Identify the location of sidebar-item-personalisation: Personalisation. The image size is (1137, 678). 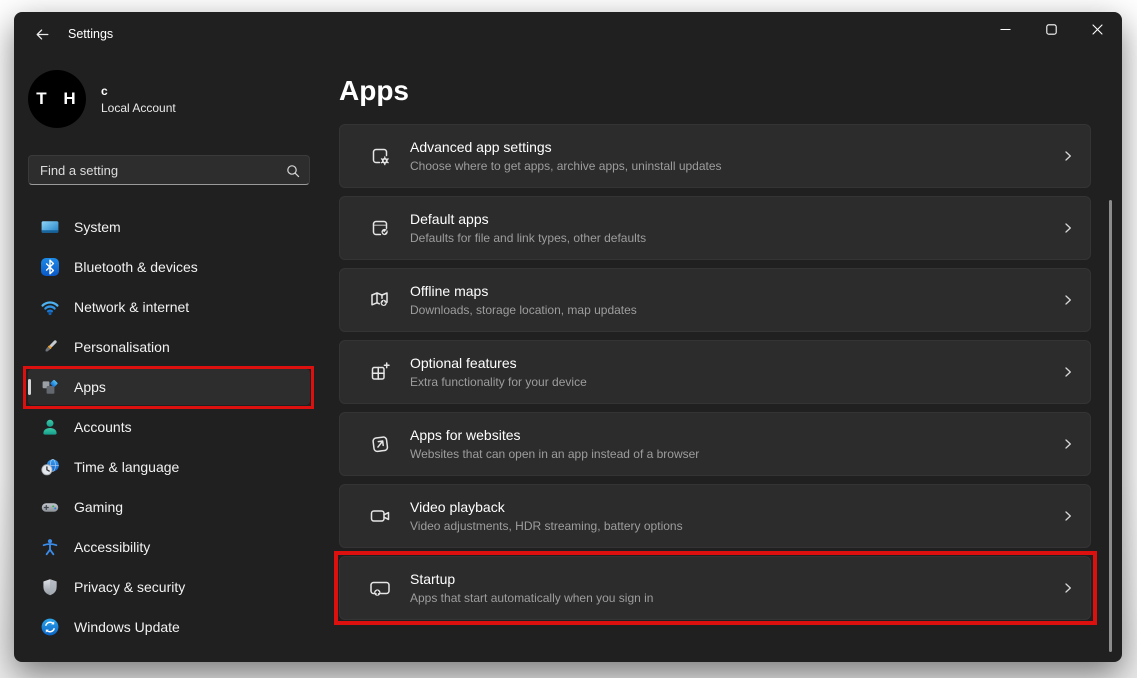
(169, 347).